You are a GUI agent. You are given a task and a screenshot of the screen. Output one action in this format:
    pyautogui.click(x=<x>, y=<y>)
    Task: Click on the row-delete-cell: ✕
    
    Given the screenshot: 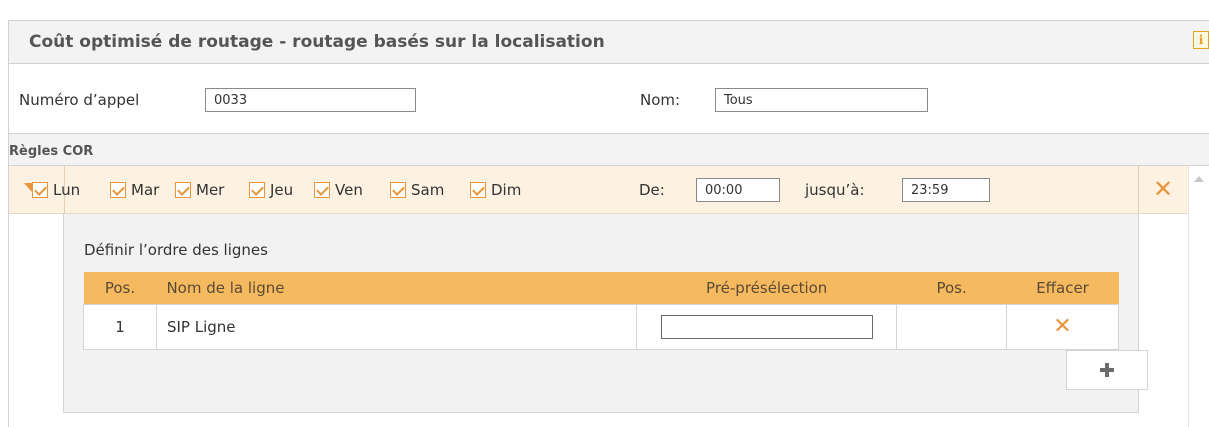 What is the action you would take?
    pyautogui.click(x=1062, y=326)
    